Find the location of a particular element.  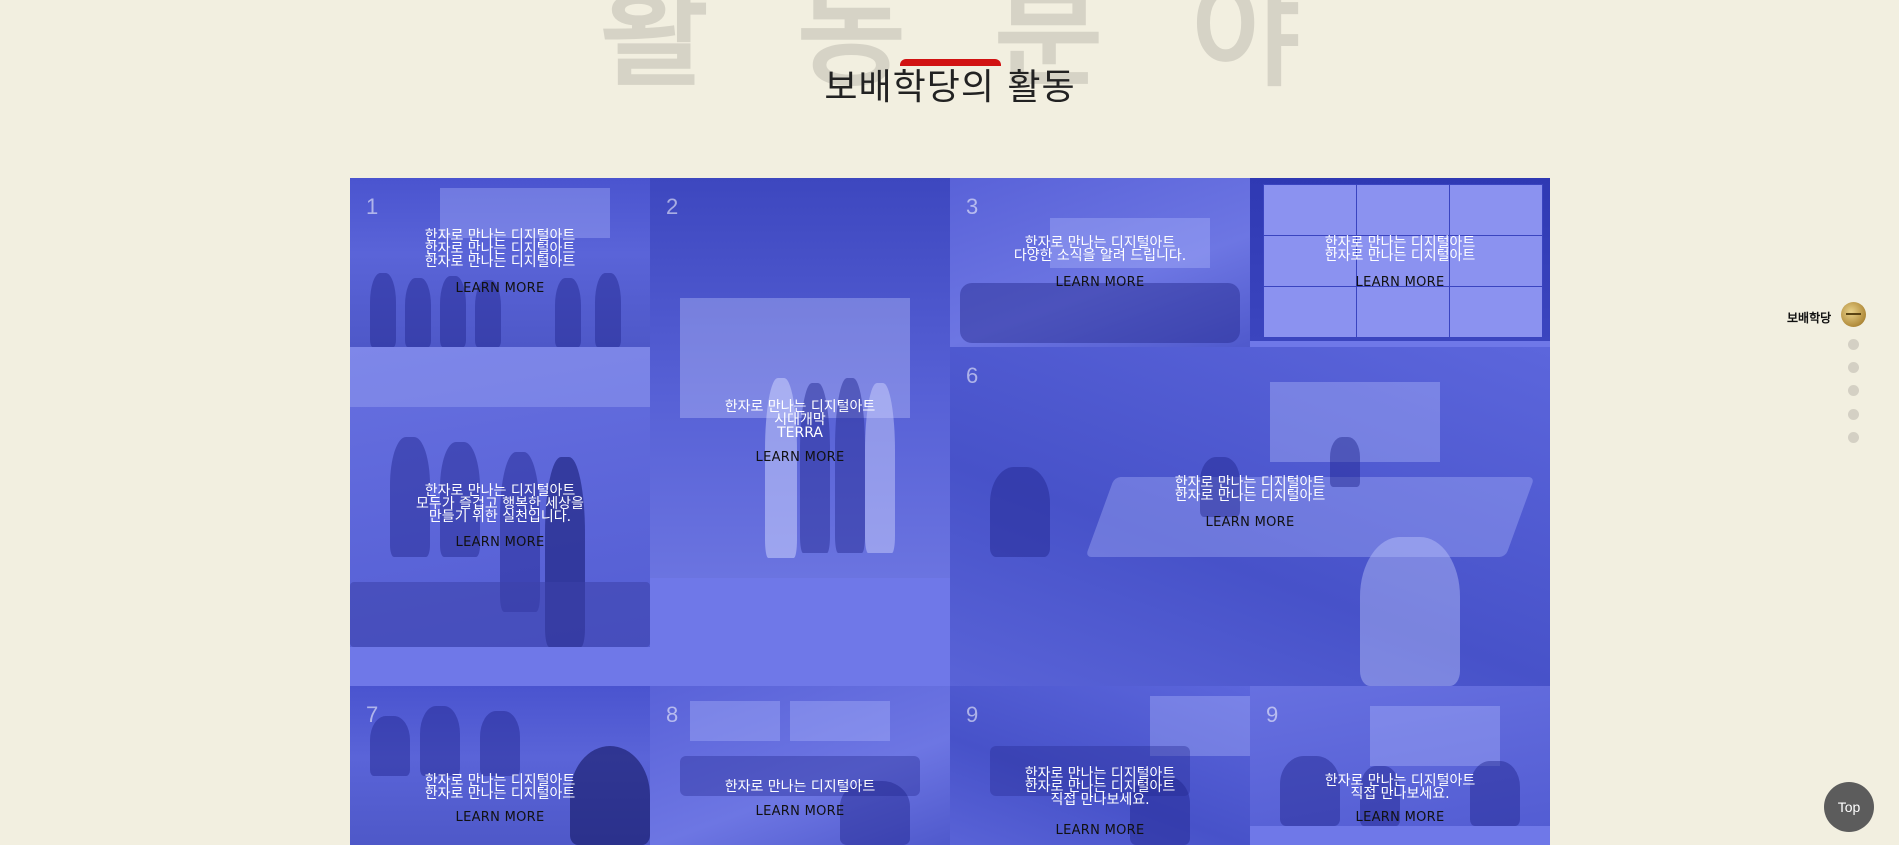

brand-label: 보배학당 is located at coordinates (1809, 318).